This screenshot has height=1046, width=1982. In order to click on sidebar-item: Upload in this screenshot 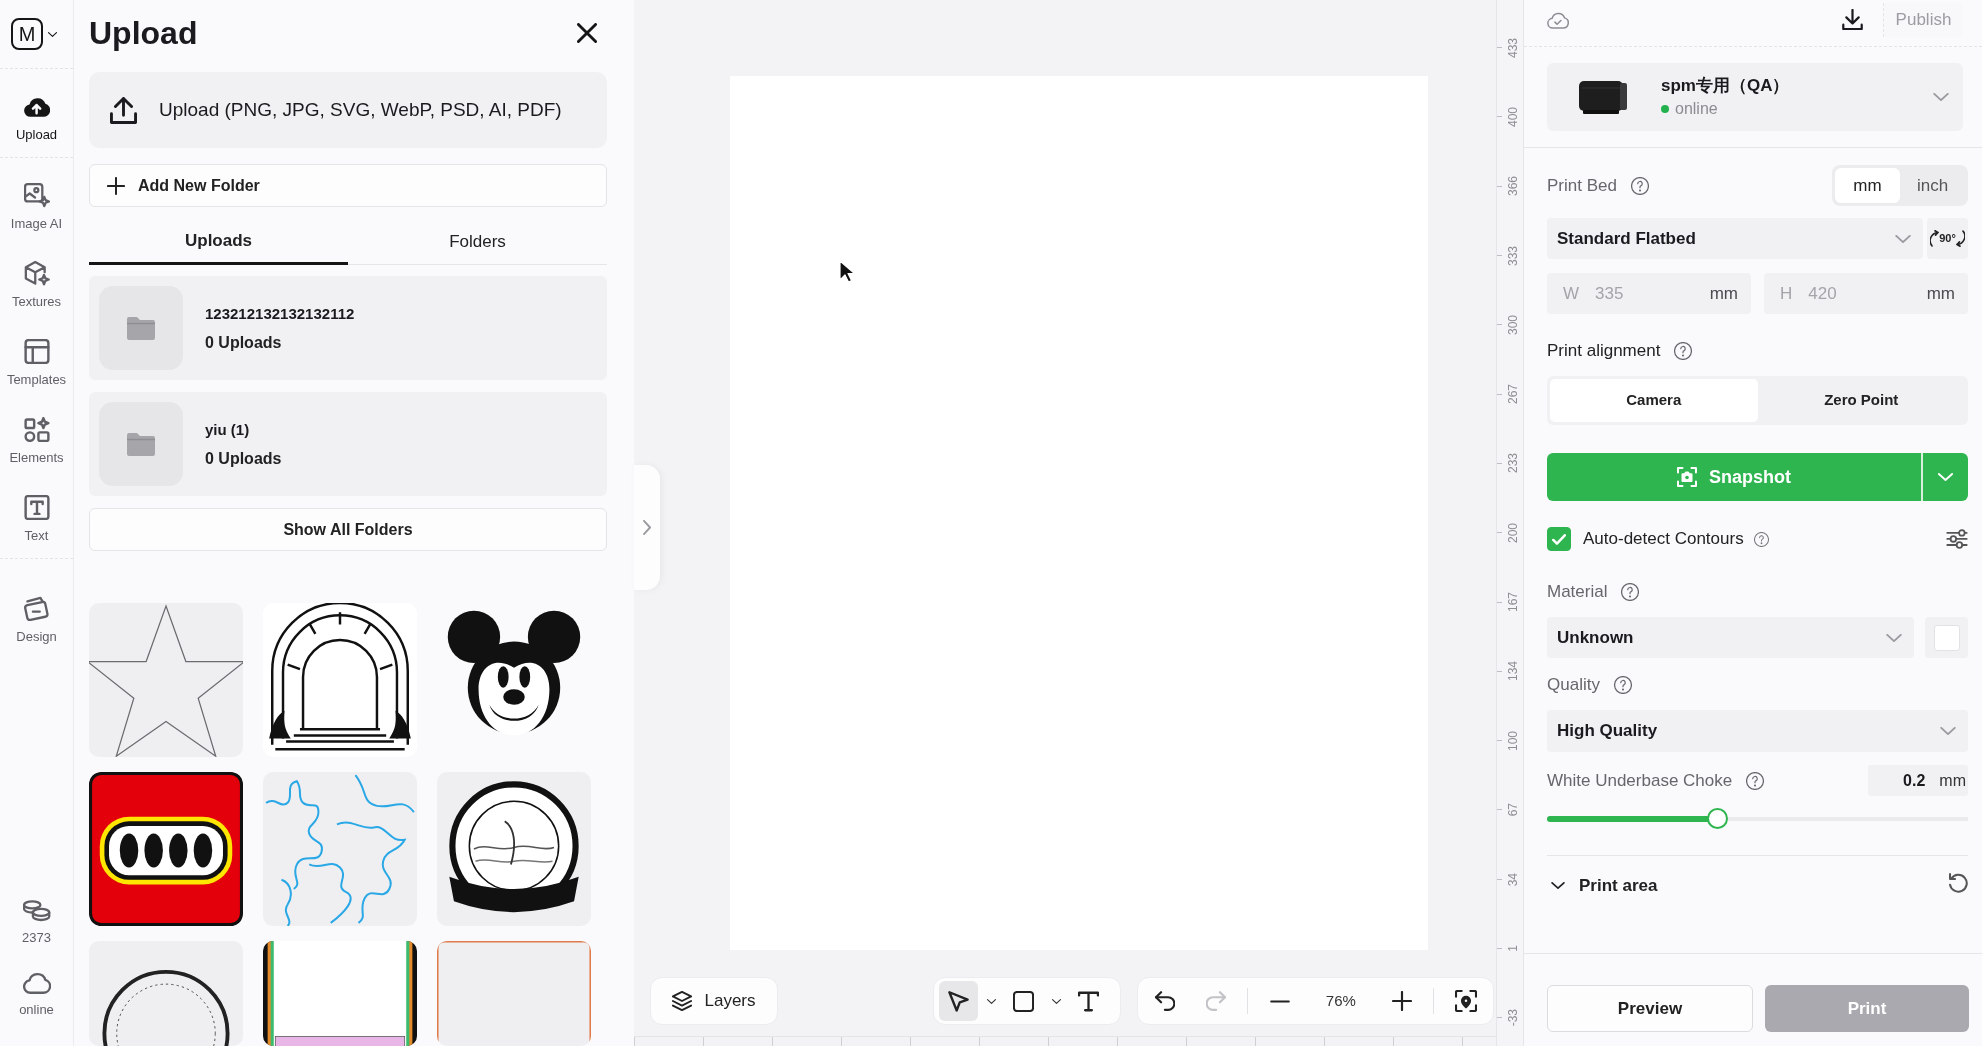, I will do `click(36, 118)`.